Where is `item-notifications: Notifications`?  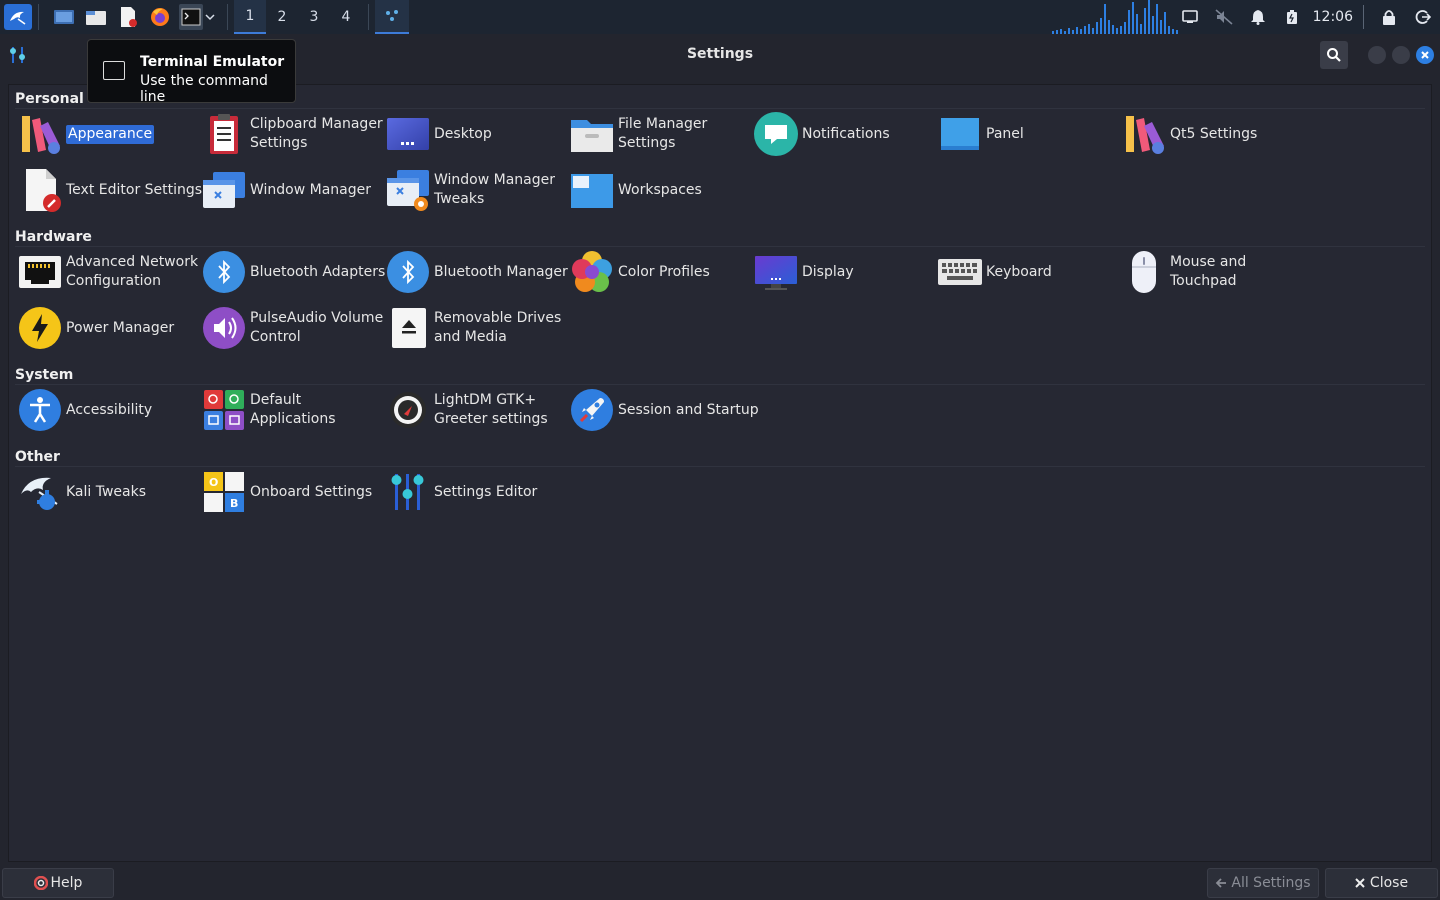
item-notifications: Notifications is located at coordinates (821, 134).